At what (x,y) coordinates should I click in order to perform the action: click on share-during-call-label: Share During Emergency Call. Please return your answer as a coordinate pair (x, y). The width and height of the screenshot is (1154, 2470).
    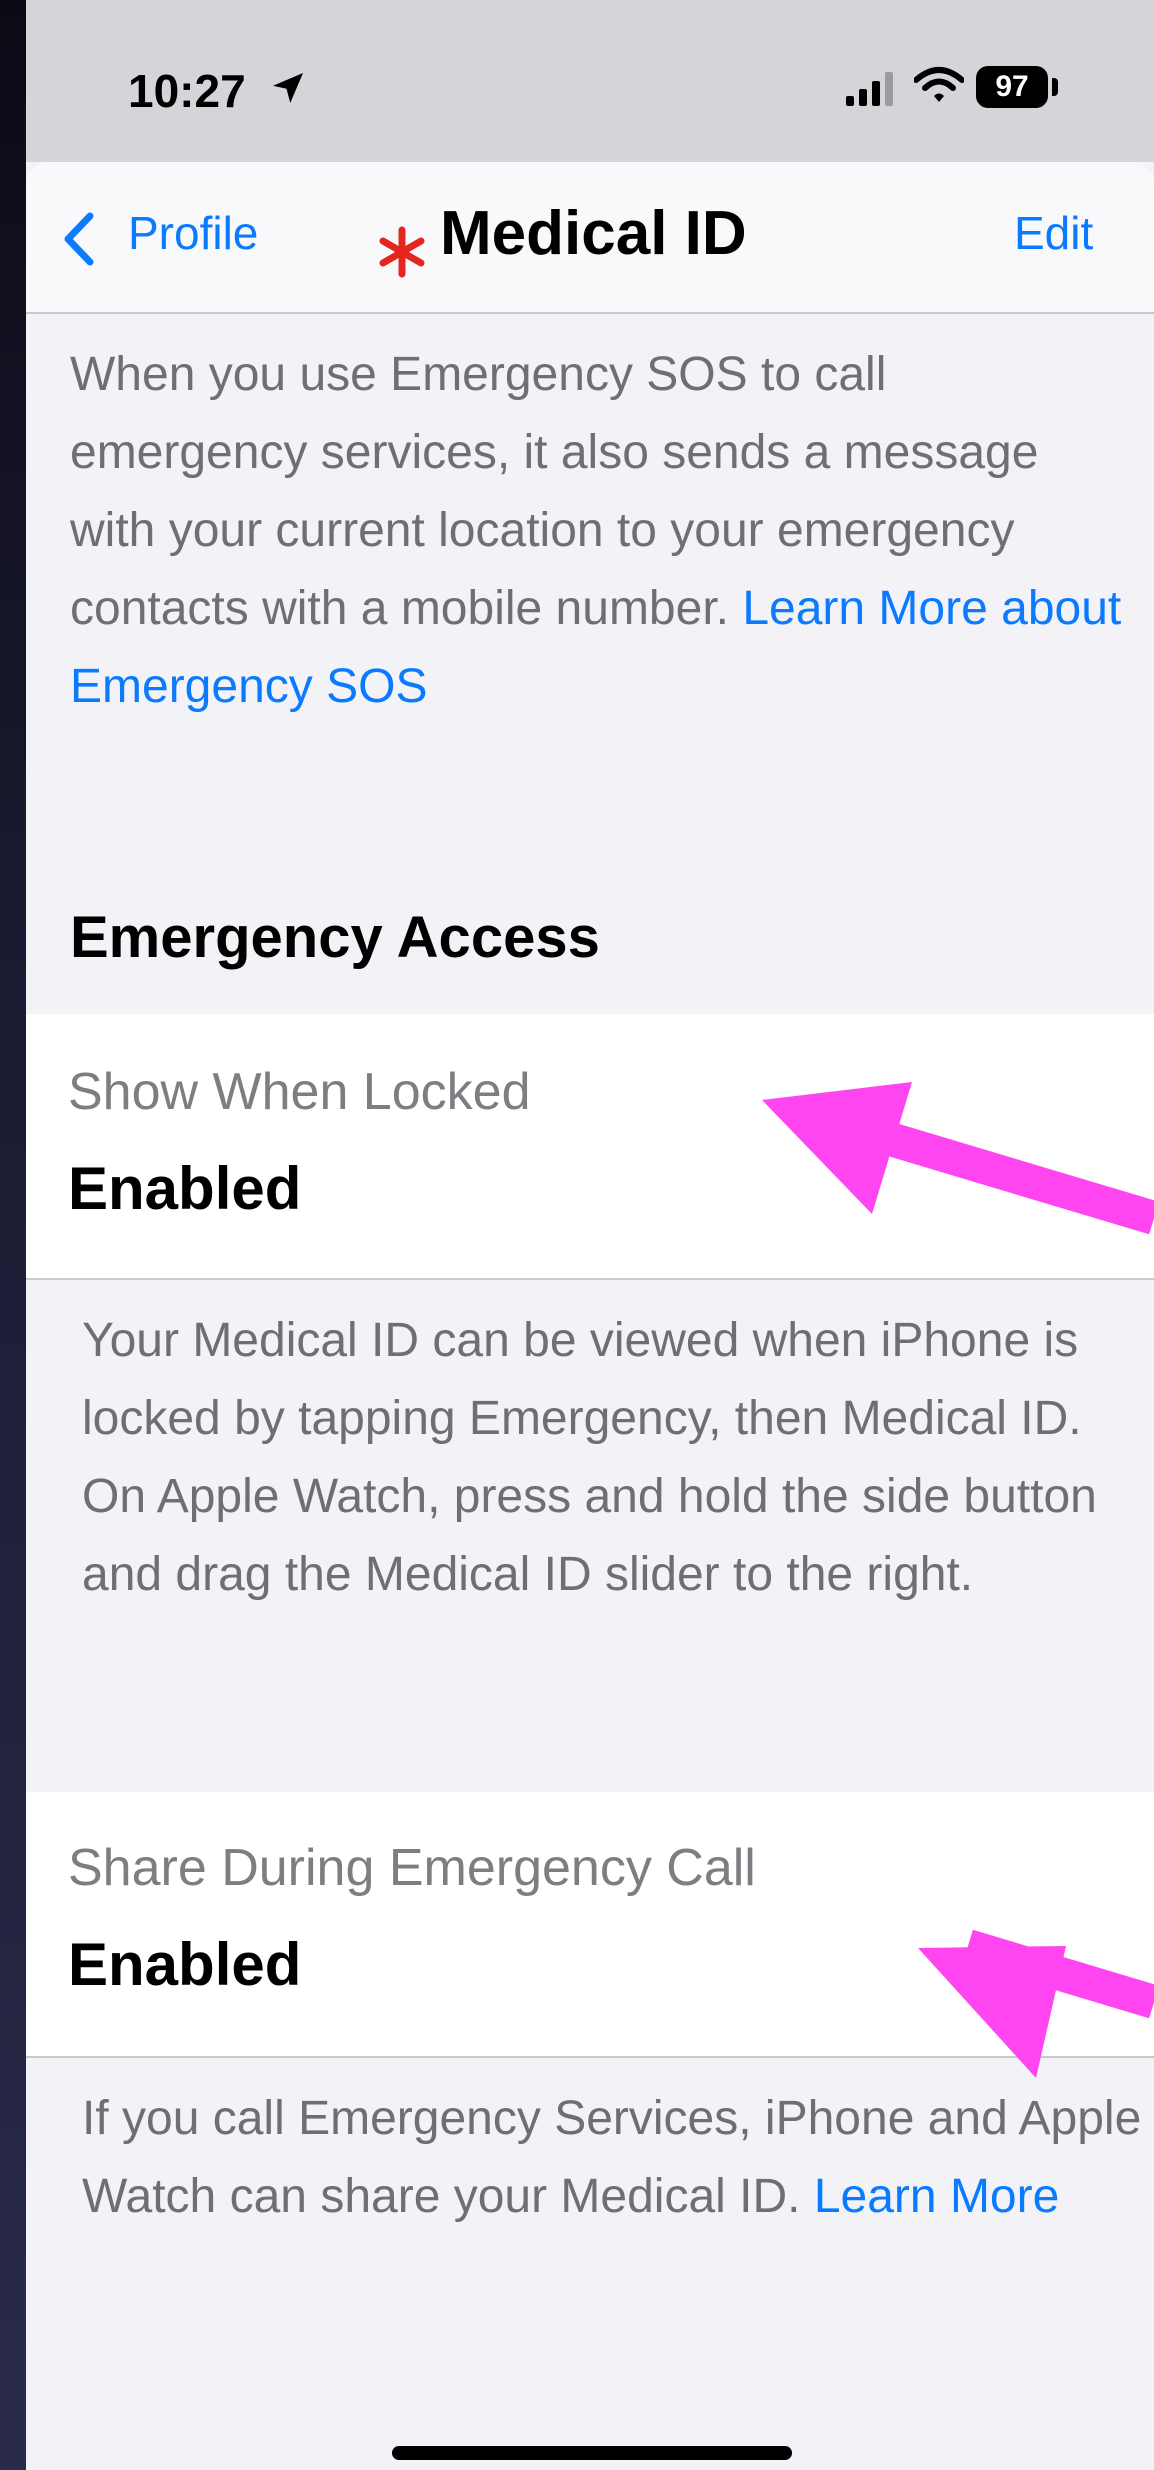
    Looking at the image, I should click on (412, 1868).